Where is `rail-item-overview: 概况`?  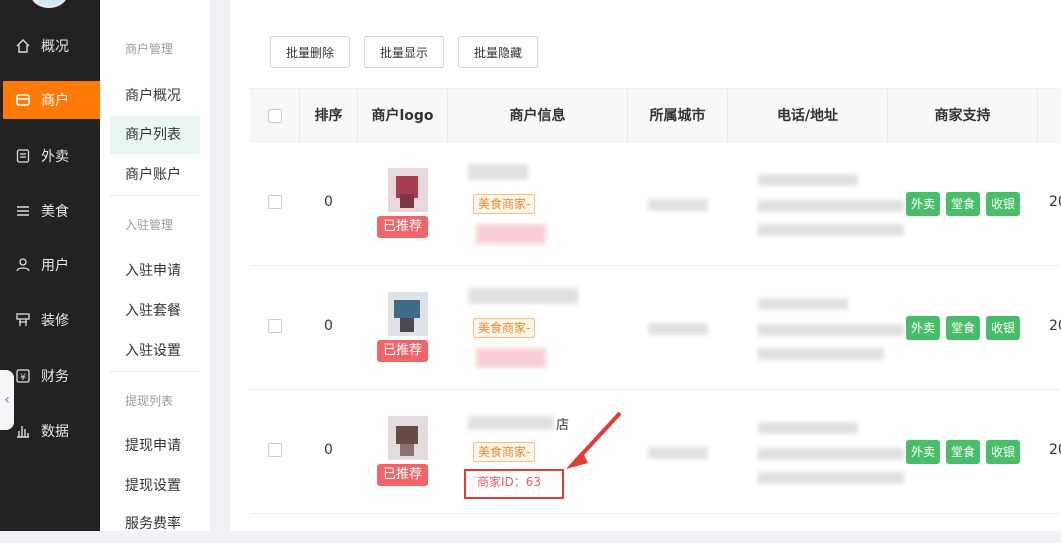
rail-item-overview: 概况 is located at coordinates (51, 46).